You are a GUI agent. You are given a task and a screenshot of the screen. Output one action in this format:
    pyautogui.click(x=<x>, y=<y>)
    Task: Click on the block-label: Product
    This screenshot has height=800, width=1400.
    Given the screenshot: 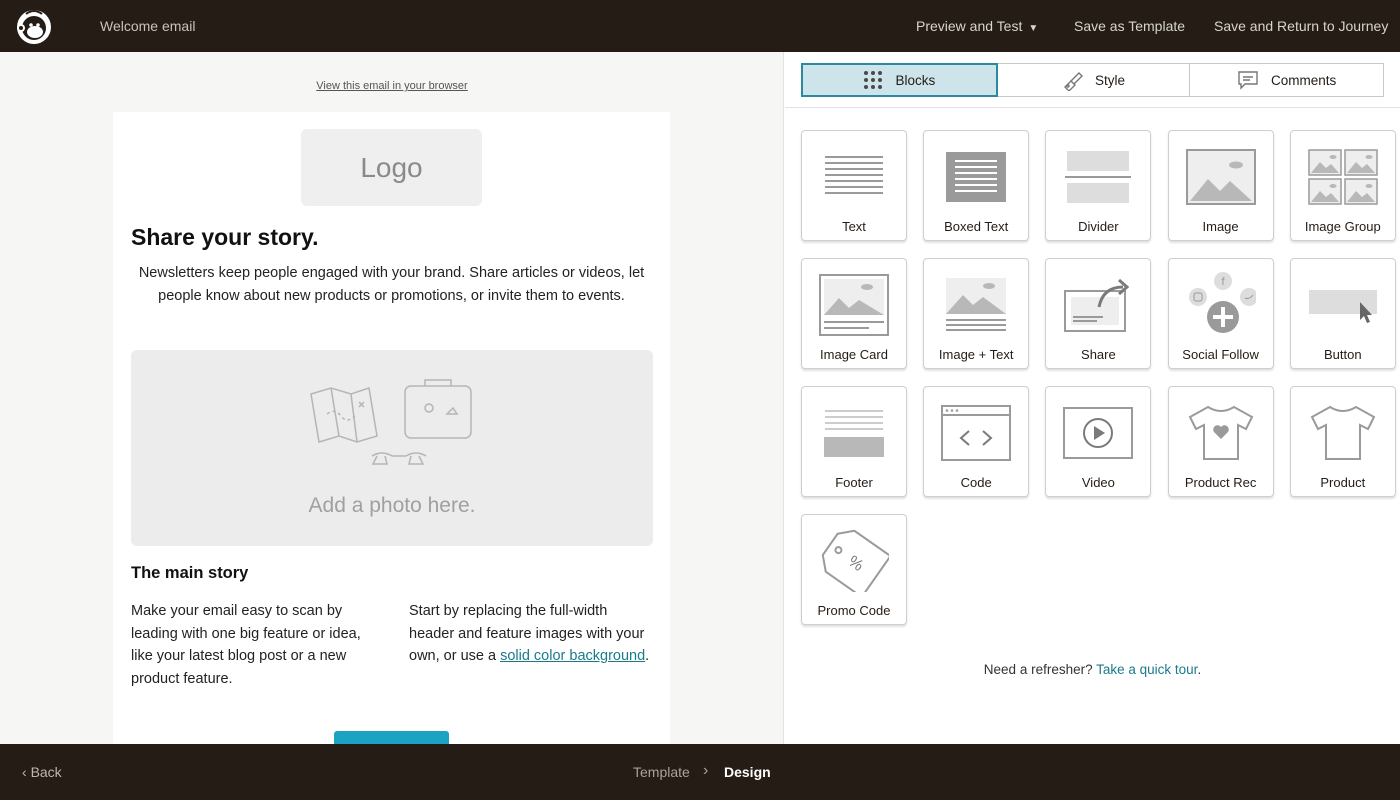 What is the action you would take?
    pyautogui.click(x=1343, y=482)
    